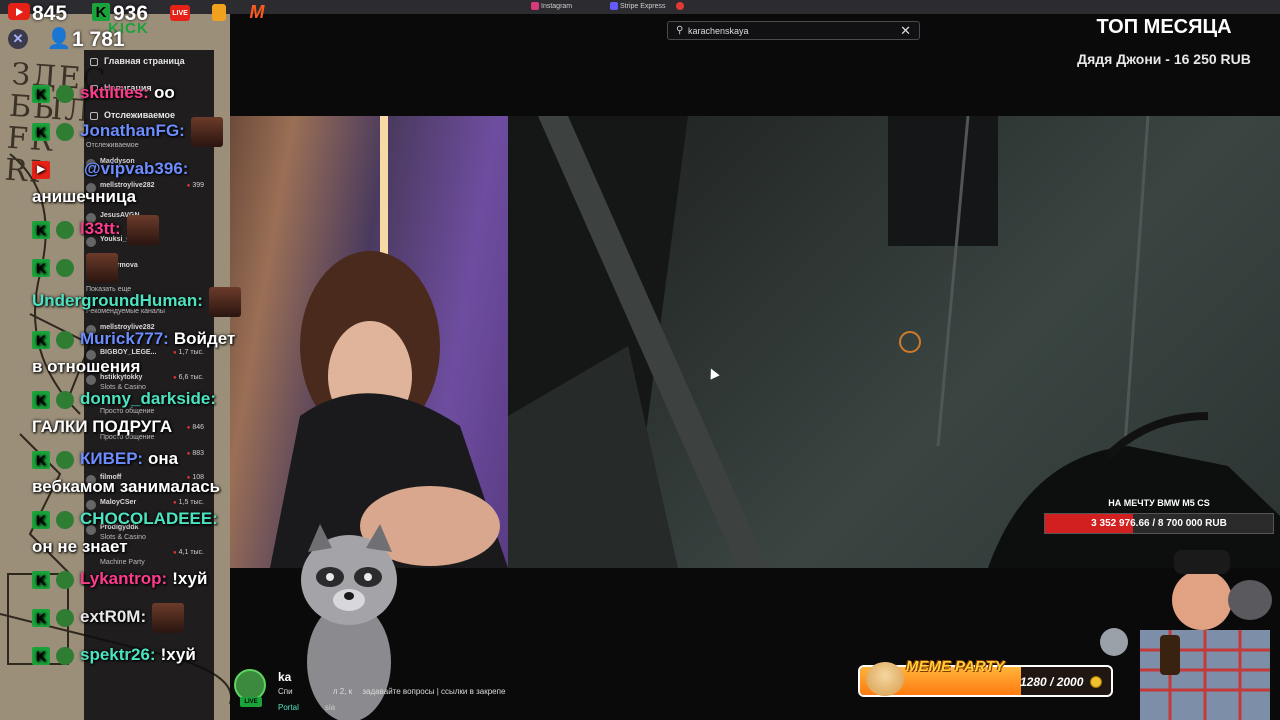 This screenshot has height=720, width=1280. Describe the element at coordinates (219, 12) in the screenshot. I see `donation-icon` at that location.